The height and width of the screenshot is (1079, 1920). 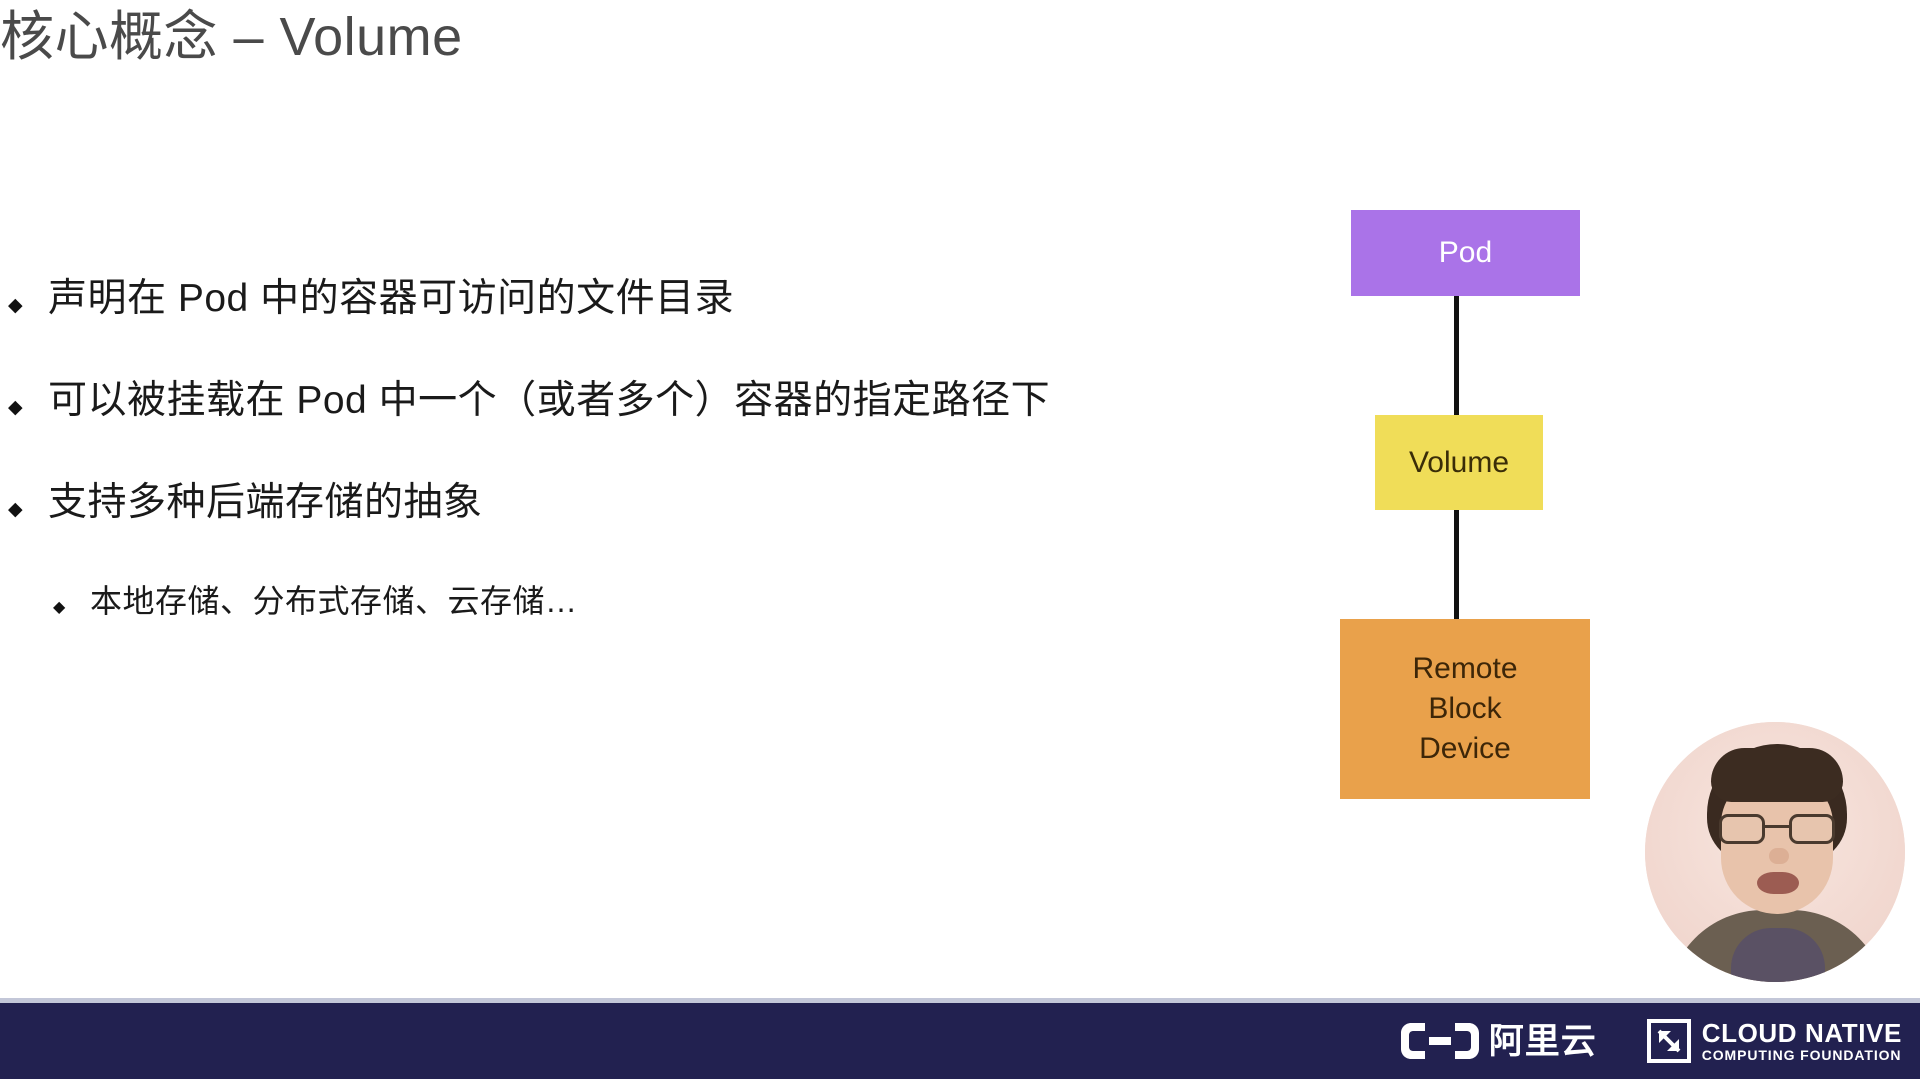 I want to click on diagram-node-pod-label: Pod, so click(x=1465, y=252).